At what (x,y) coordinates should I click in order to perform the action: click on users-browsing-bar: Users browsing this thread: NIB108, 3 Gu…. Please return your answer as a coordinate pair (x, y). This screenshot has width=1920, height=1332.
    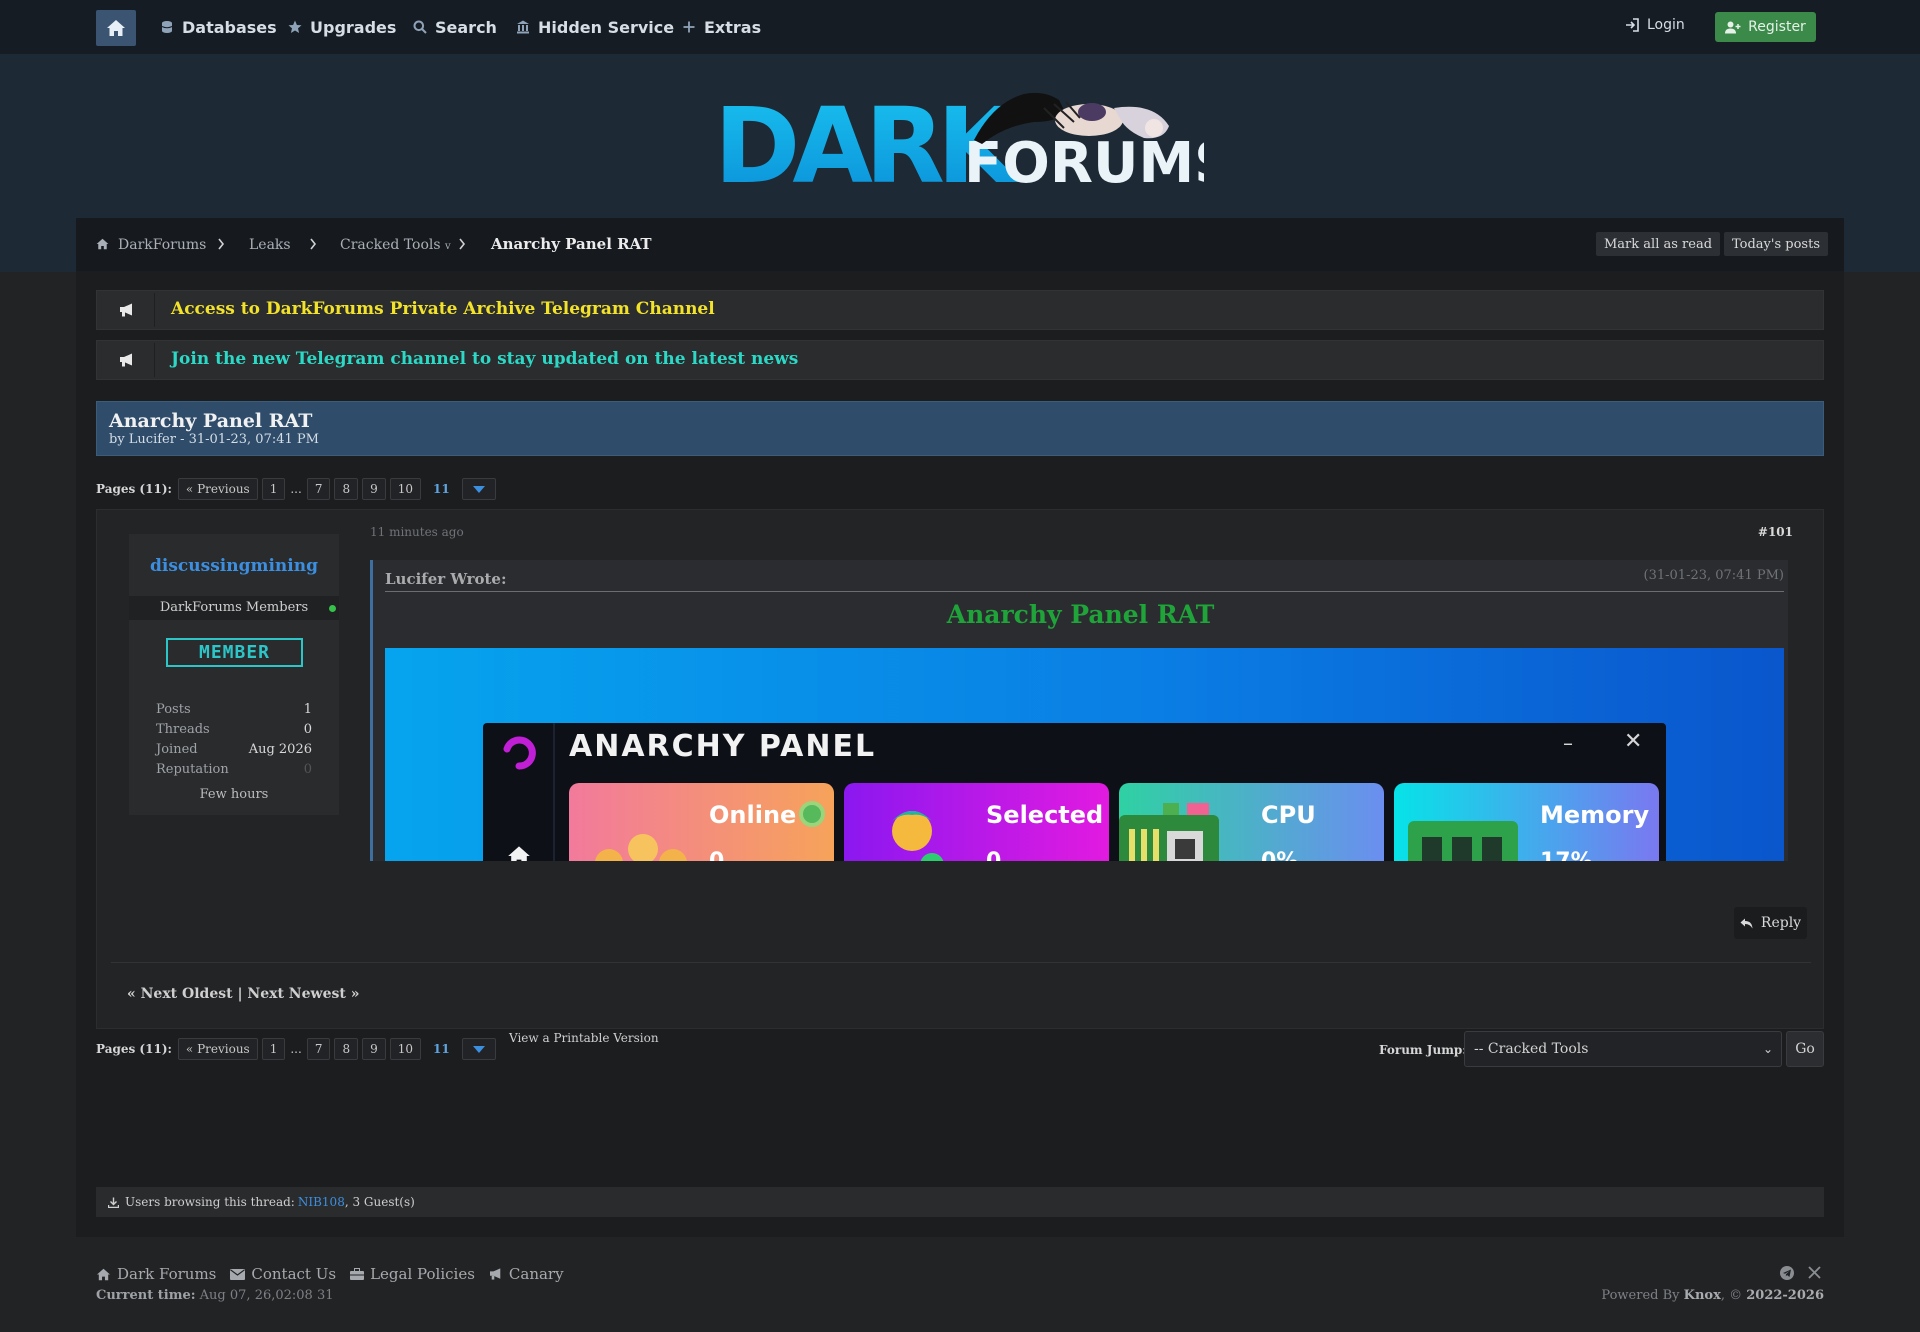
    Looking at the image, I should click on (960, 1202).